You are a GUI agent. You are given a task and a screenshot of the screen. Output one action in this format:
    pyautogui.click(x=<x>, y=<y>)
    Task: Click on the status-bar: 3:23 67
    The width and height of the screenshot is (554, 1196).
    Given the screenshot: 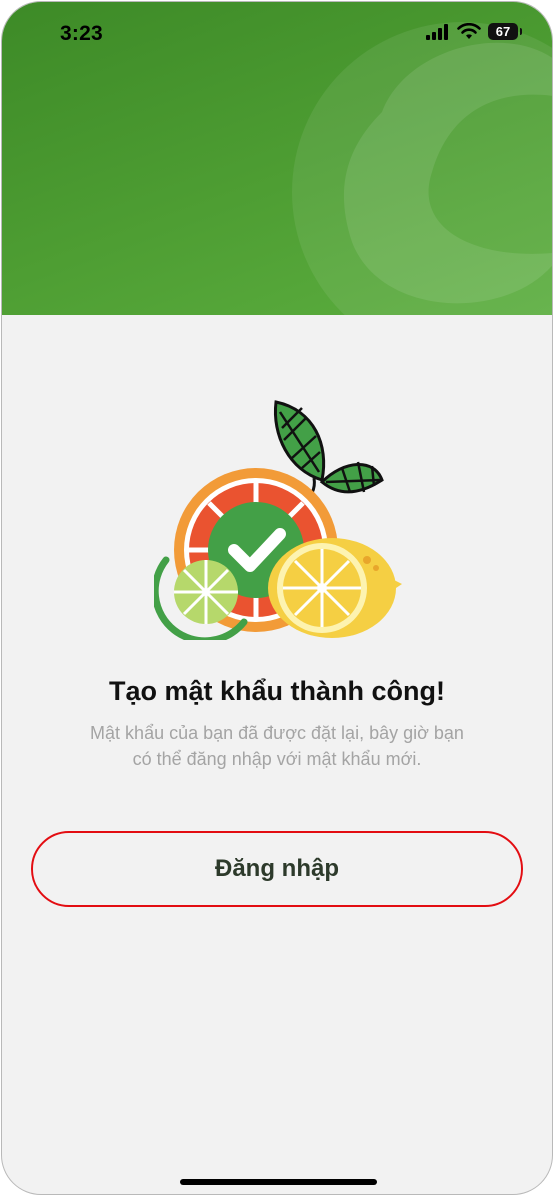 What is the action you would take?
    pyautogui.click(x=277, y=34)
    